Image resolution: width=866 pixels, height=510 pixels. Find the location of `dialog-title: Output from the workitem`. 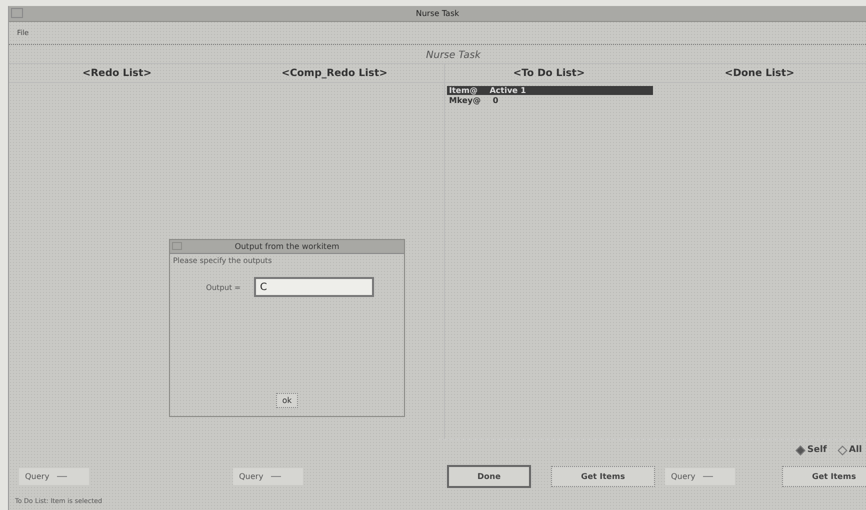

dialog-title: Output from the workitem is located at coordinates (287, 247).